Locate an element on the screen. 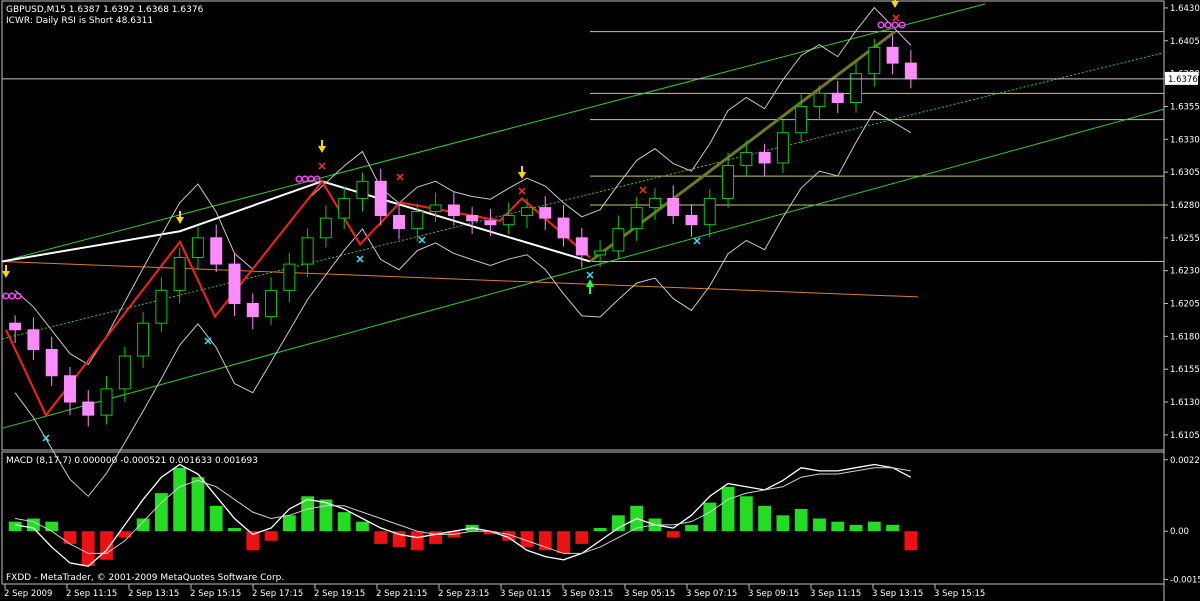 The image size is (1200, 601). price-tick-label: 1.6405 is located at coordinates (1185, 42).